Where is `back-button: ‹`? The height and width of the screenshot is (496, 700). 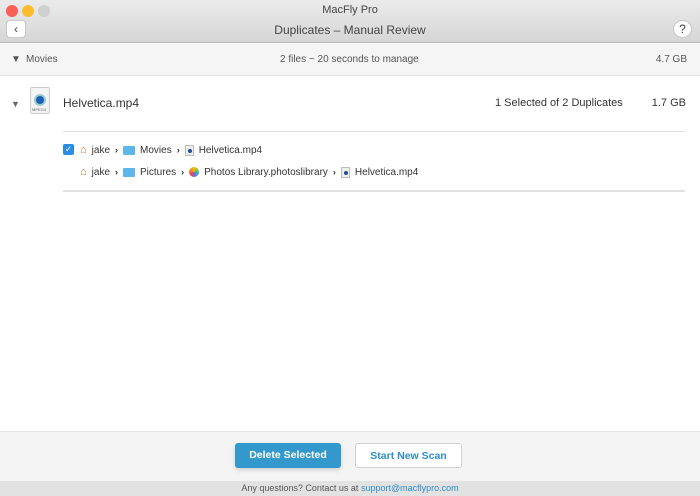
back-button: ‹ is located at coordinates (16, 29).